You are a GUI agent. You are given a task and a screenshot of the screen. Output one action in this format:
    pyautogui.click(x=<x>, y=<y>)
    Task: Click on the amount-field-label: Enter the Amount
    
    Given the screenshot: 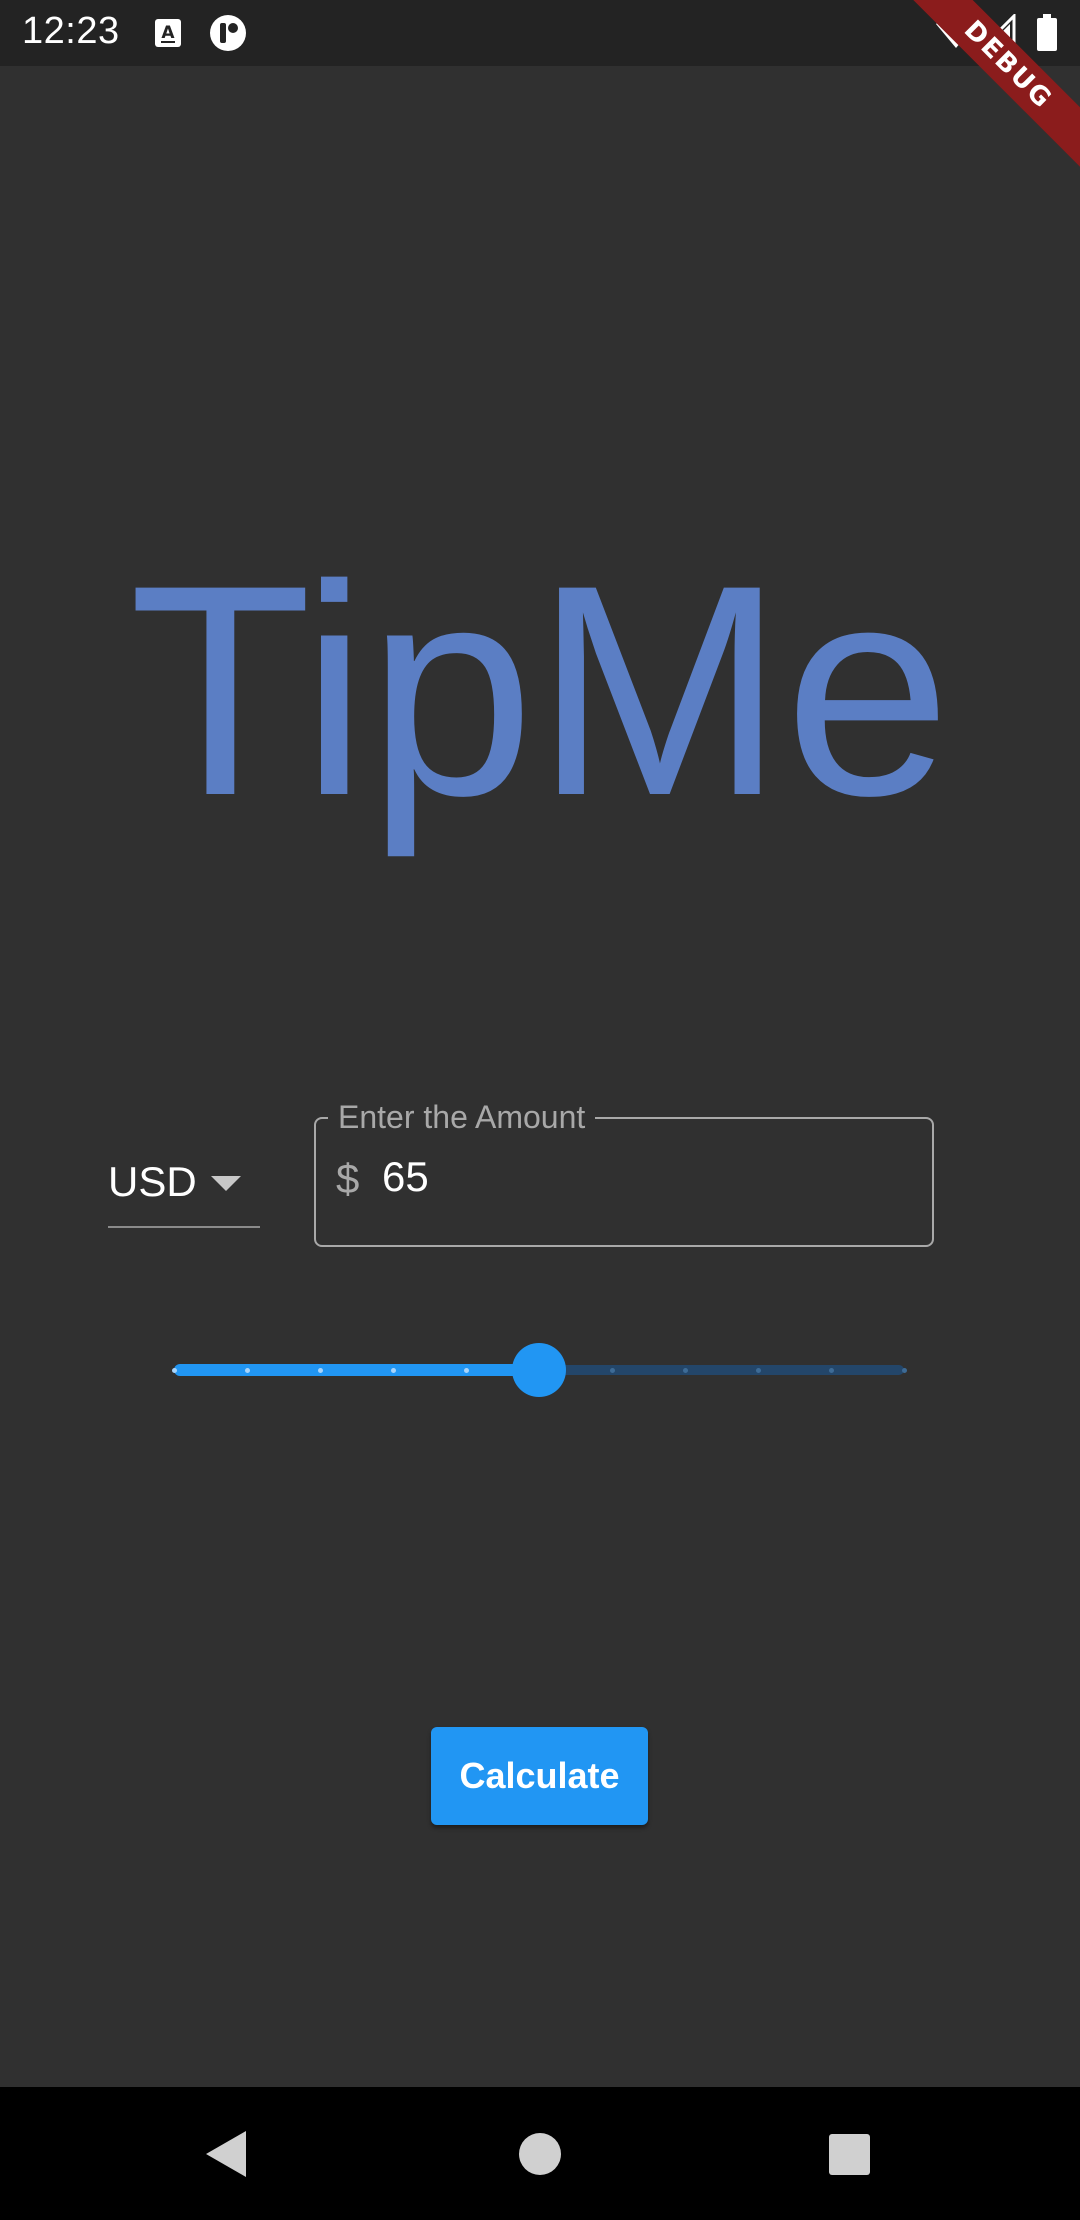 What is the action you would take?
    pyautogui.click(x=462, y=1117)
    